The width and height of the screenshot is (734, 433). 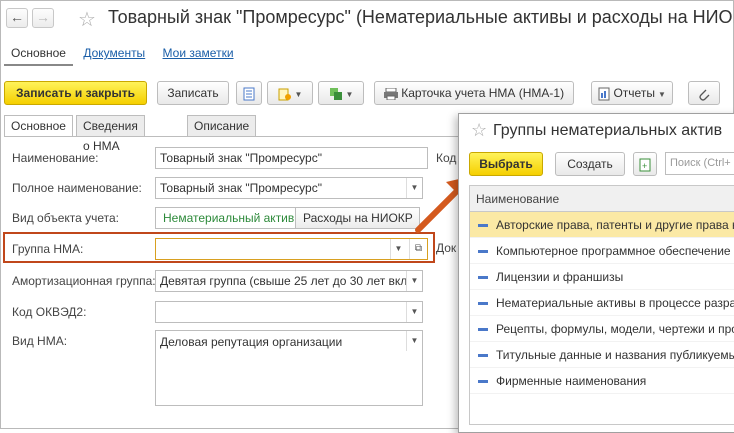 What do you see at coordinates (40, 341) in the screenshot?
I see `kind-label: Вид НМА:` at bounding box center [40, 341].